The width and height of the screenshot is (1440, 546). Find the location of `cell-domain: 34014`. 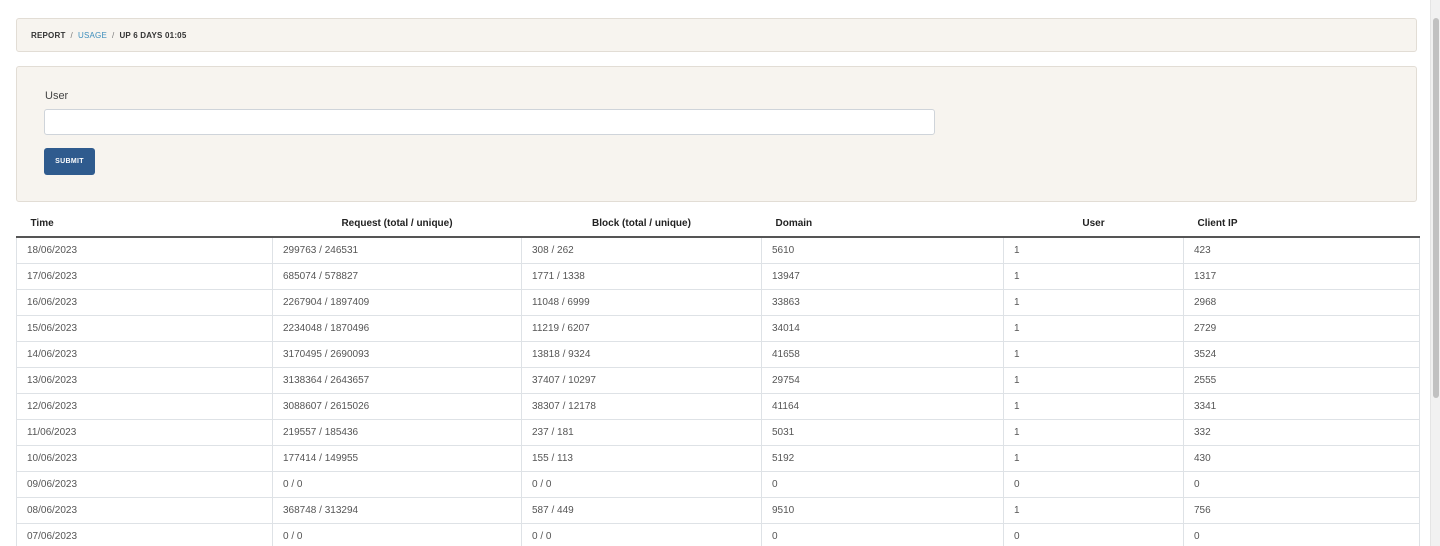

cell-domain: 34014 is located at coordinates (882, 328).